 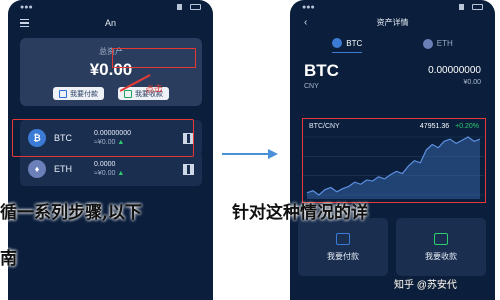 What do you see at coordinates (354, 43) in the screenshot?
I see `tab-label: BTC` at bounding box center [354, 43].